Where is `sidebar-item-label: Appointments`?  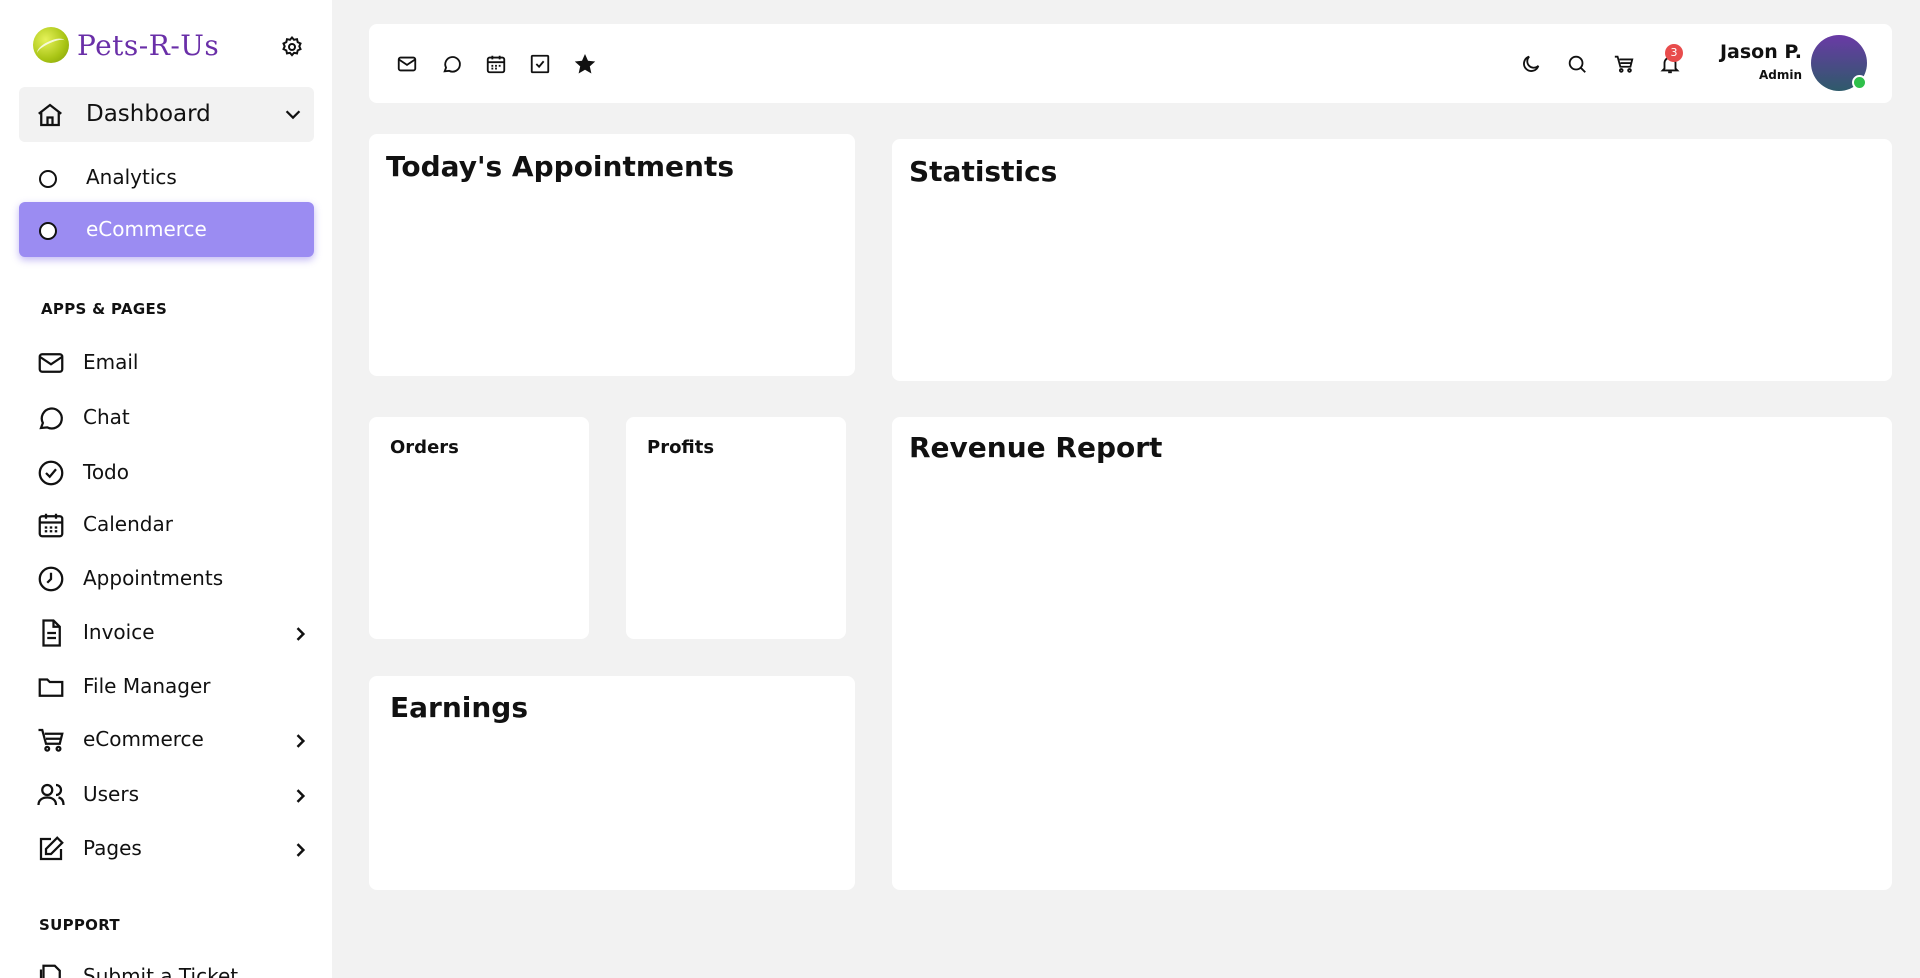
sidebar-item-label: Appointments is located at coordinates (153, 578).